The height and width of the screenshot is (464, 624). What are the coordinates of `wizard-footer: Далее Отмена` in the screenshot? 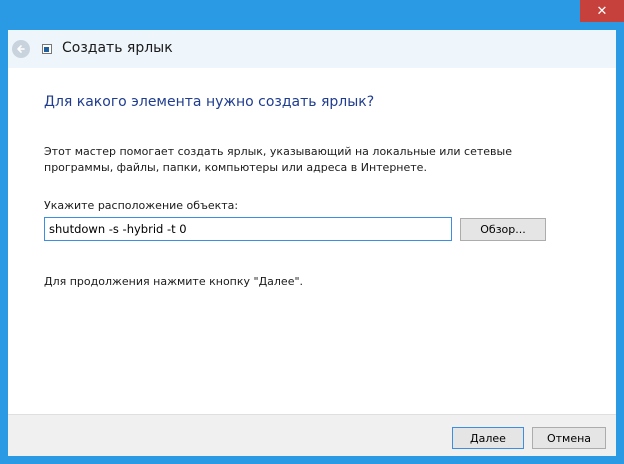 It's located at (312, 435).